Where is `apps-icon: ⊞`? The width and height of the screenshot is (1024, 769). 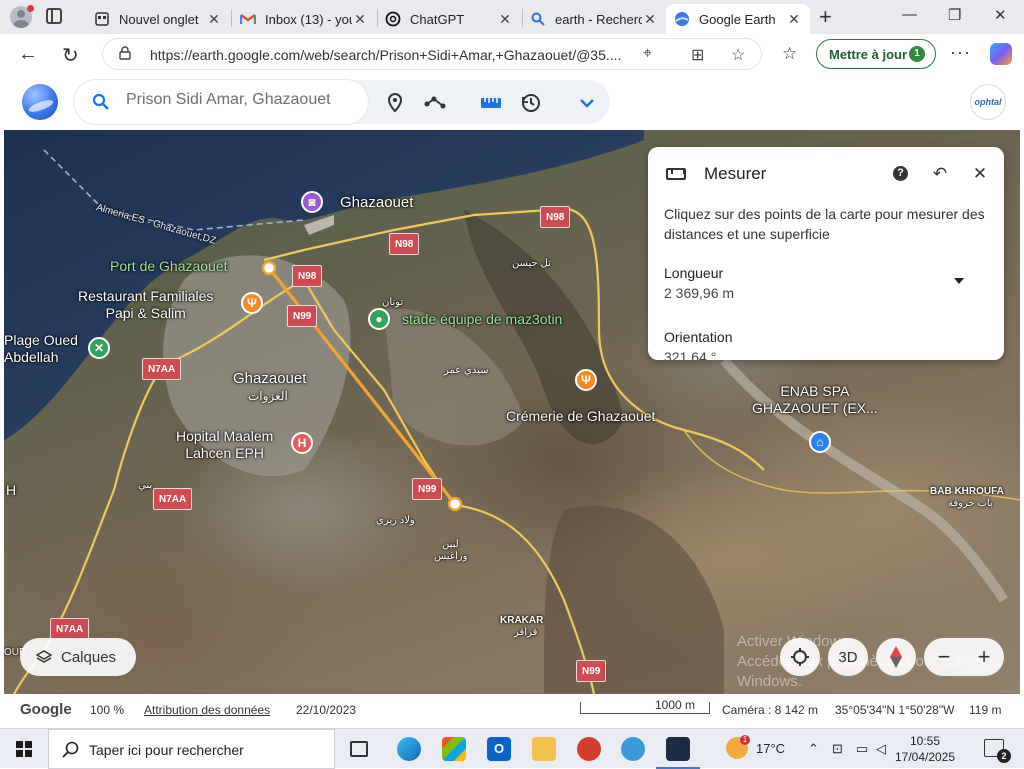 apps-icon: ⊞ is located at coordinates (697, 55).